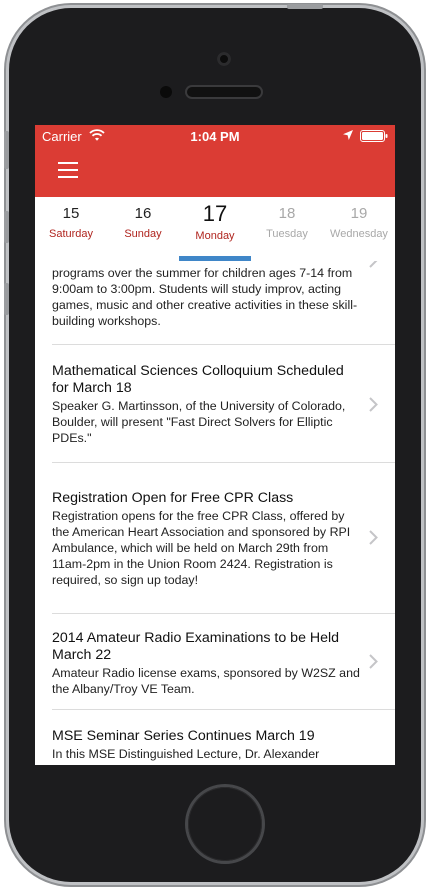 The height and width of the screenshot is (890, 430). I want to click on date-number: 16, so click(143, 213).